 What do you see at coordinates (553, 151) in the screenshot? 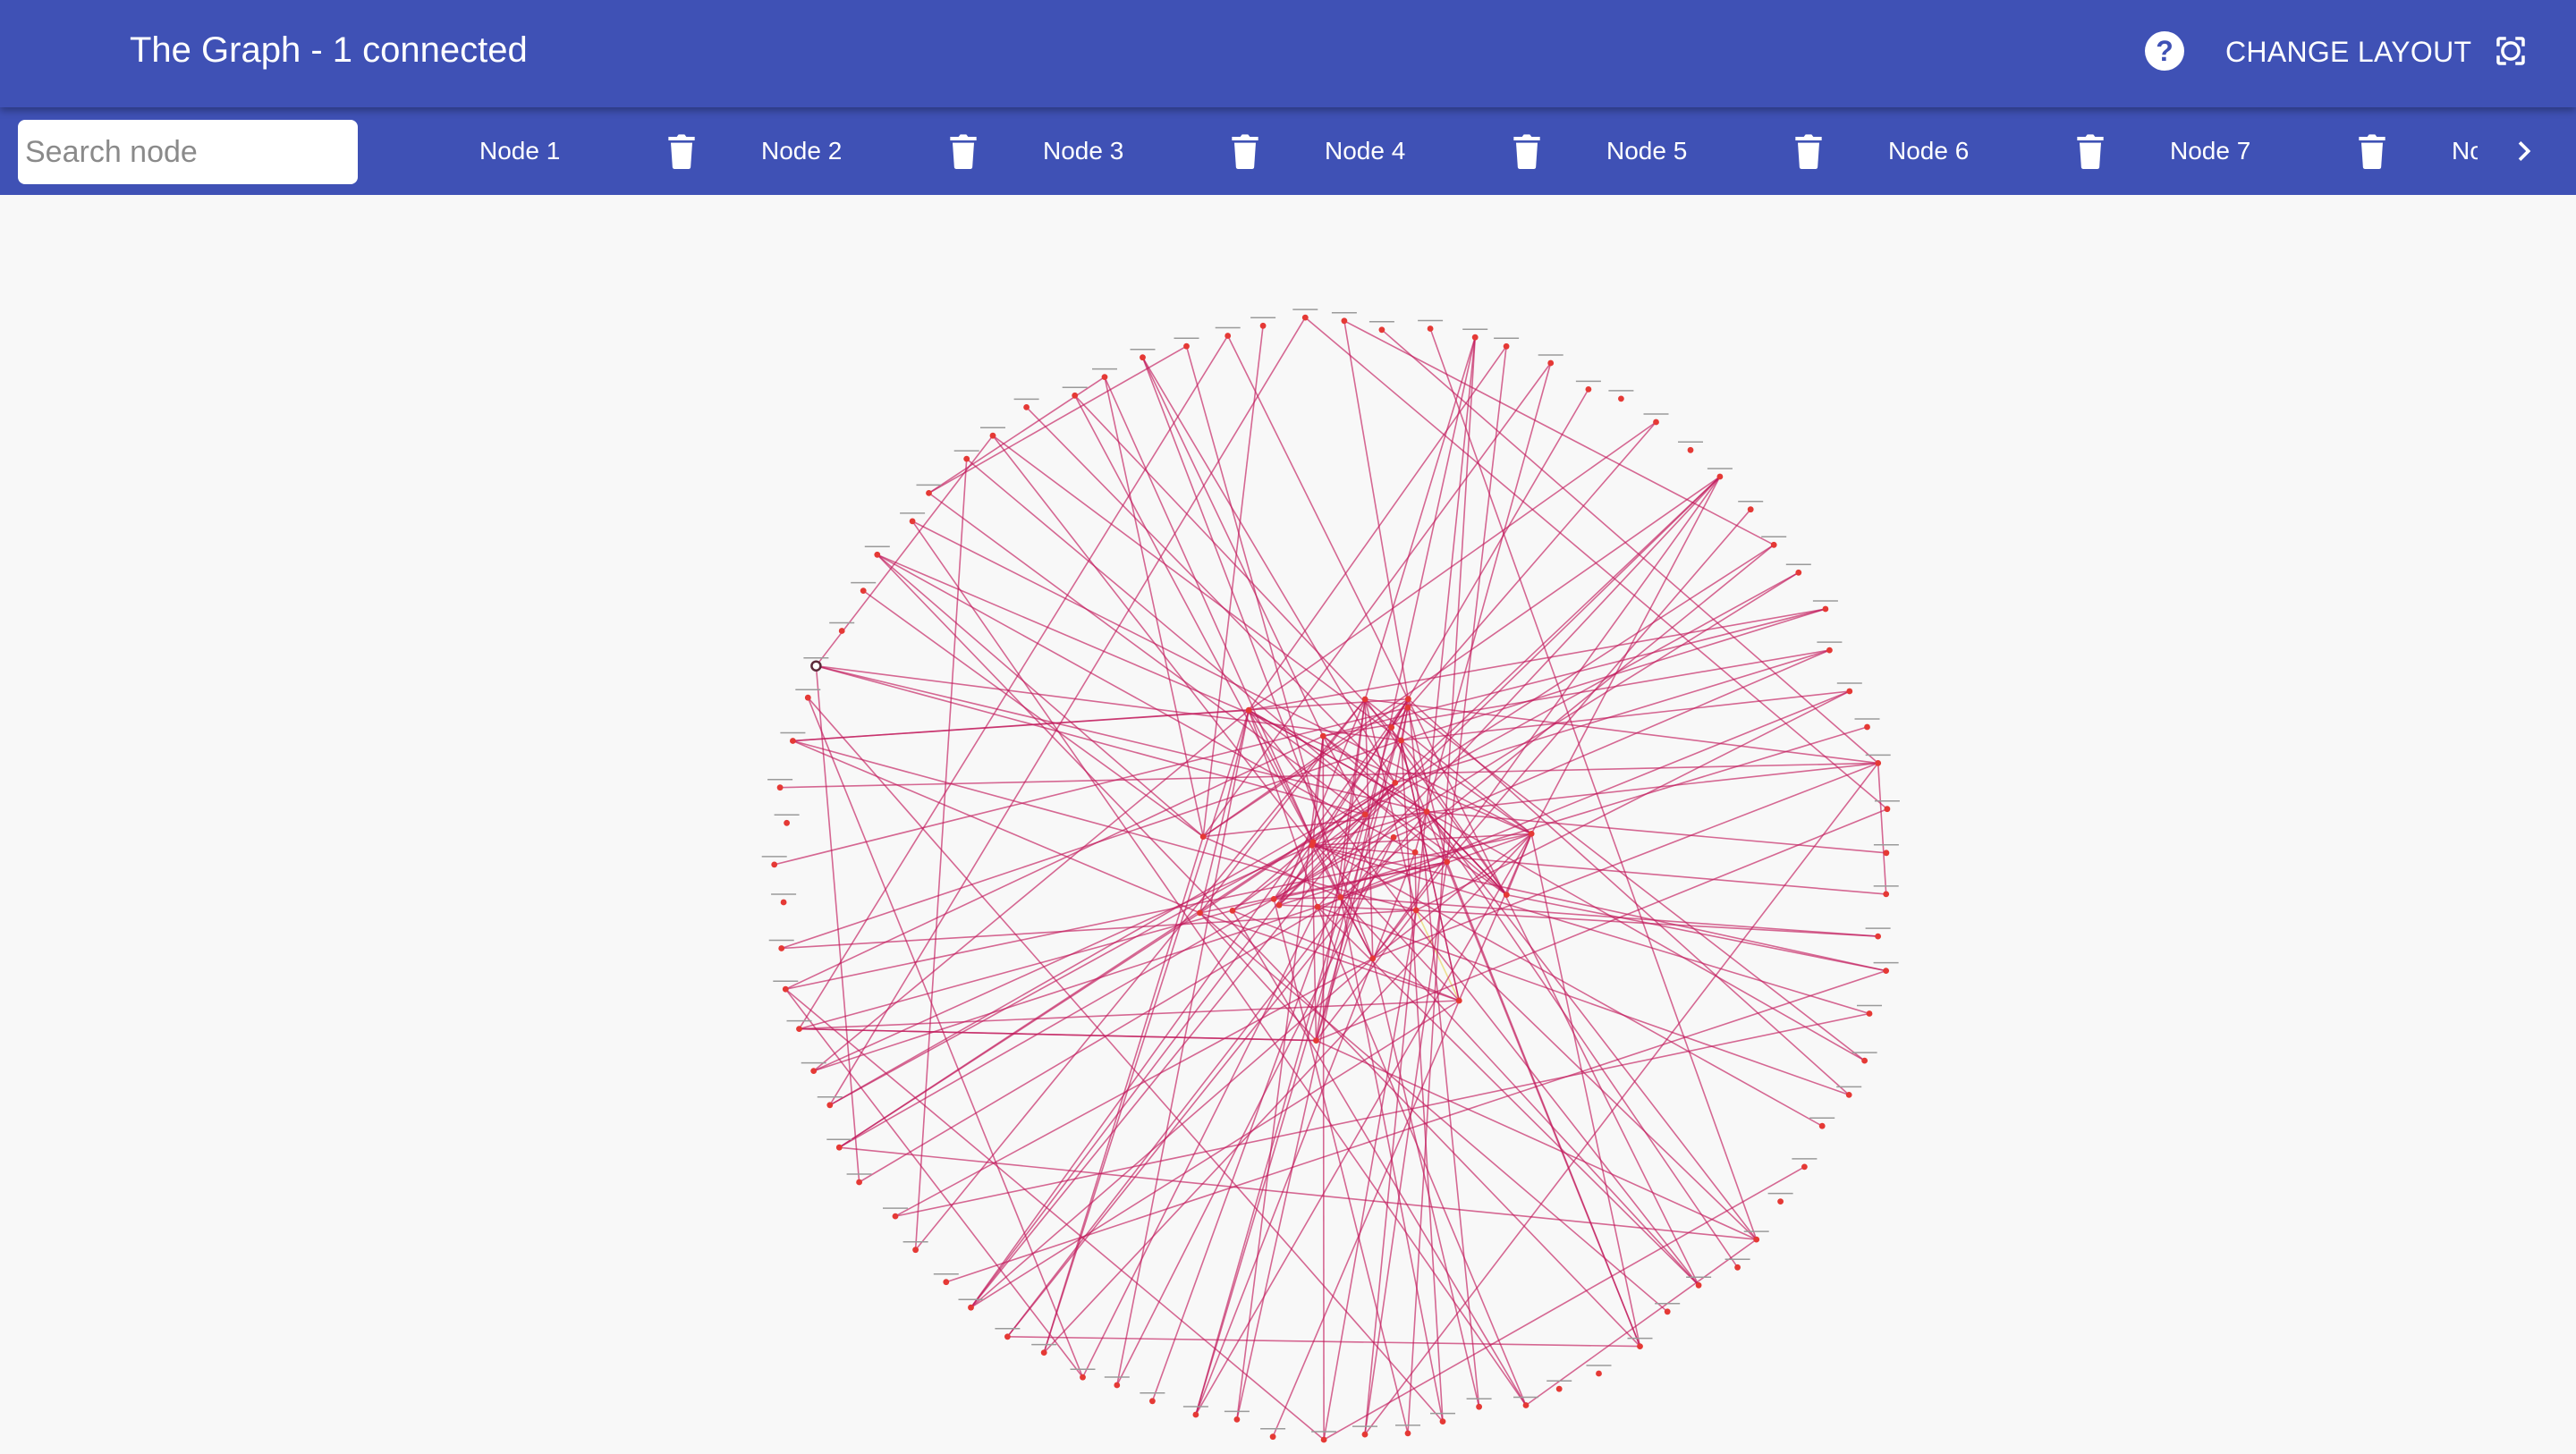
I see `node-tab: Node 1` at bounding box center [553, 151].